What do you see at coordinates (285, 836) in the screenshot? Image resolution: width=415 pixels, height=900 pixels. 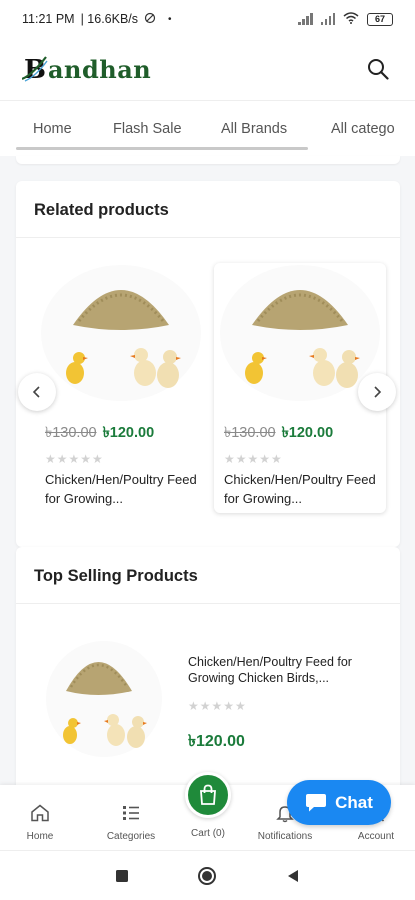 I see `nav-notifications-label: Notifications` at bounding box center [285, 836].